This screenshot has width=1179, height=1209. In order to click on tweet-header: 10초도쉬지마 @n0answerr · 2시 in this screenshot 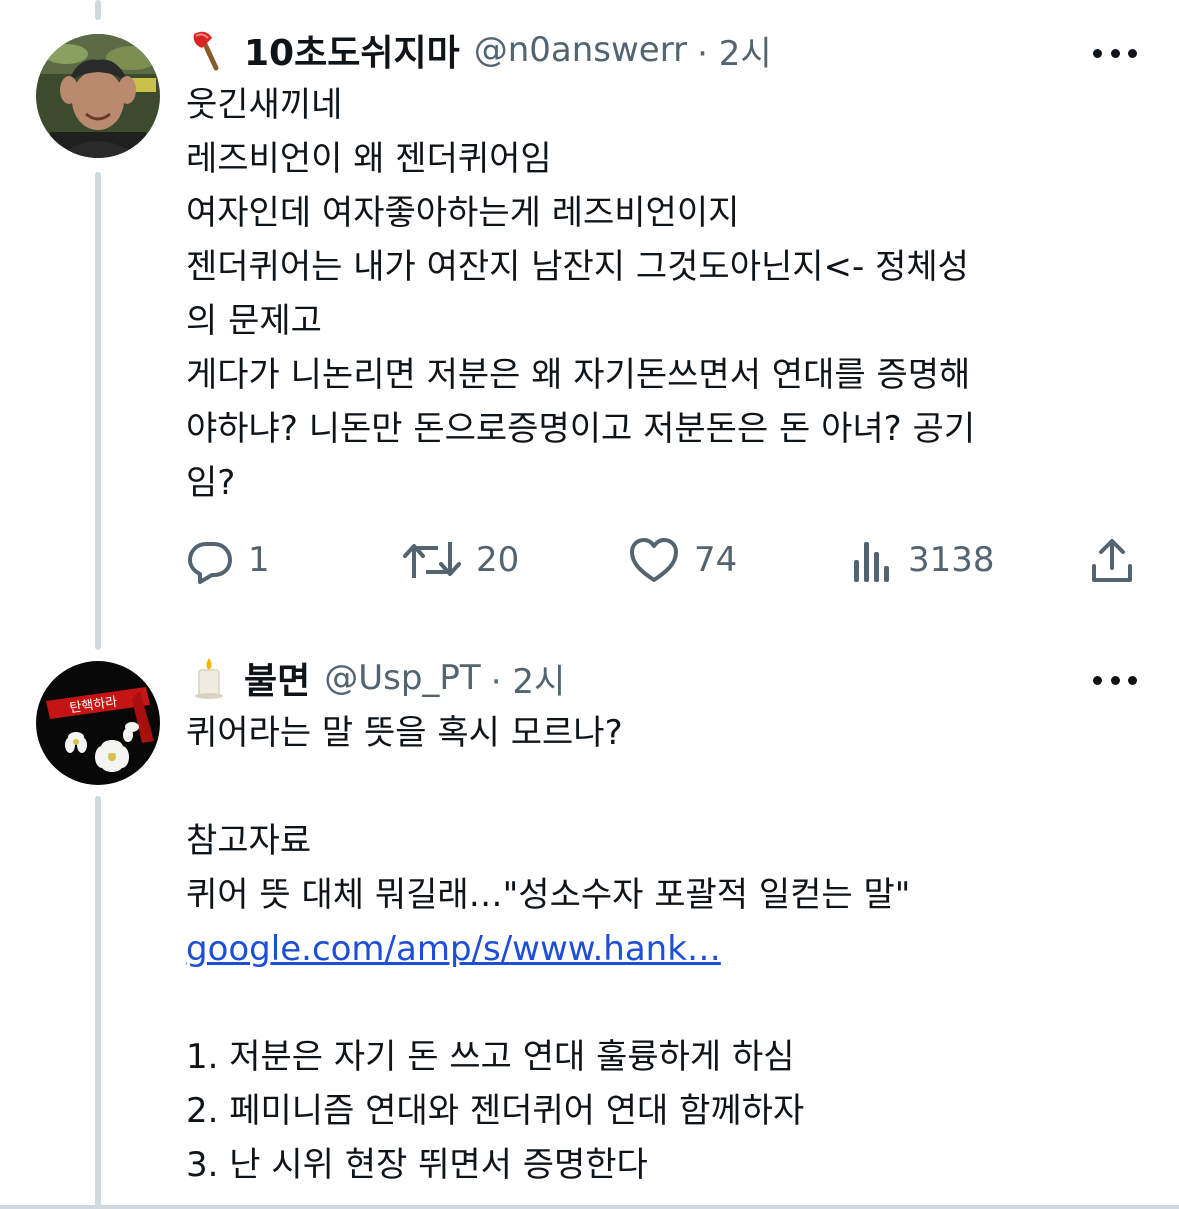, I will do `click(479, 50)`.